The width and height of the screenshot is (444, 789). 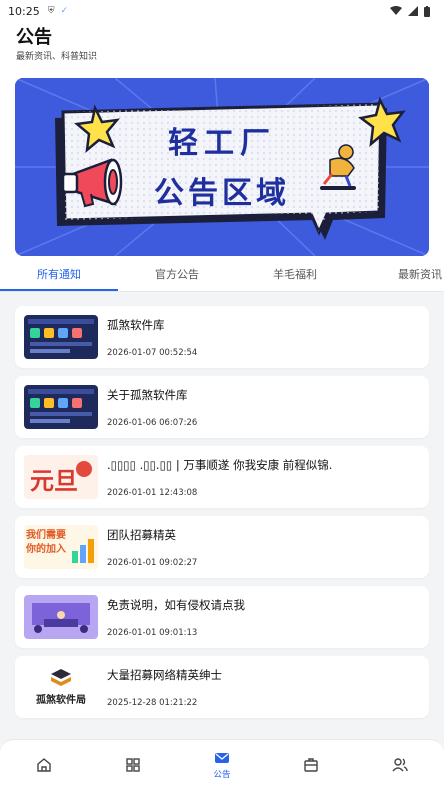 I want to click on tab-welfare: 羊毛福利, so click(x=295, y=277).